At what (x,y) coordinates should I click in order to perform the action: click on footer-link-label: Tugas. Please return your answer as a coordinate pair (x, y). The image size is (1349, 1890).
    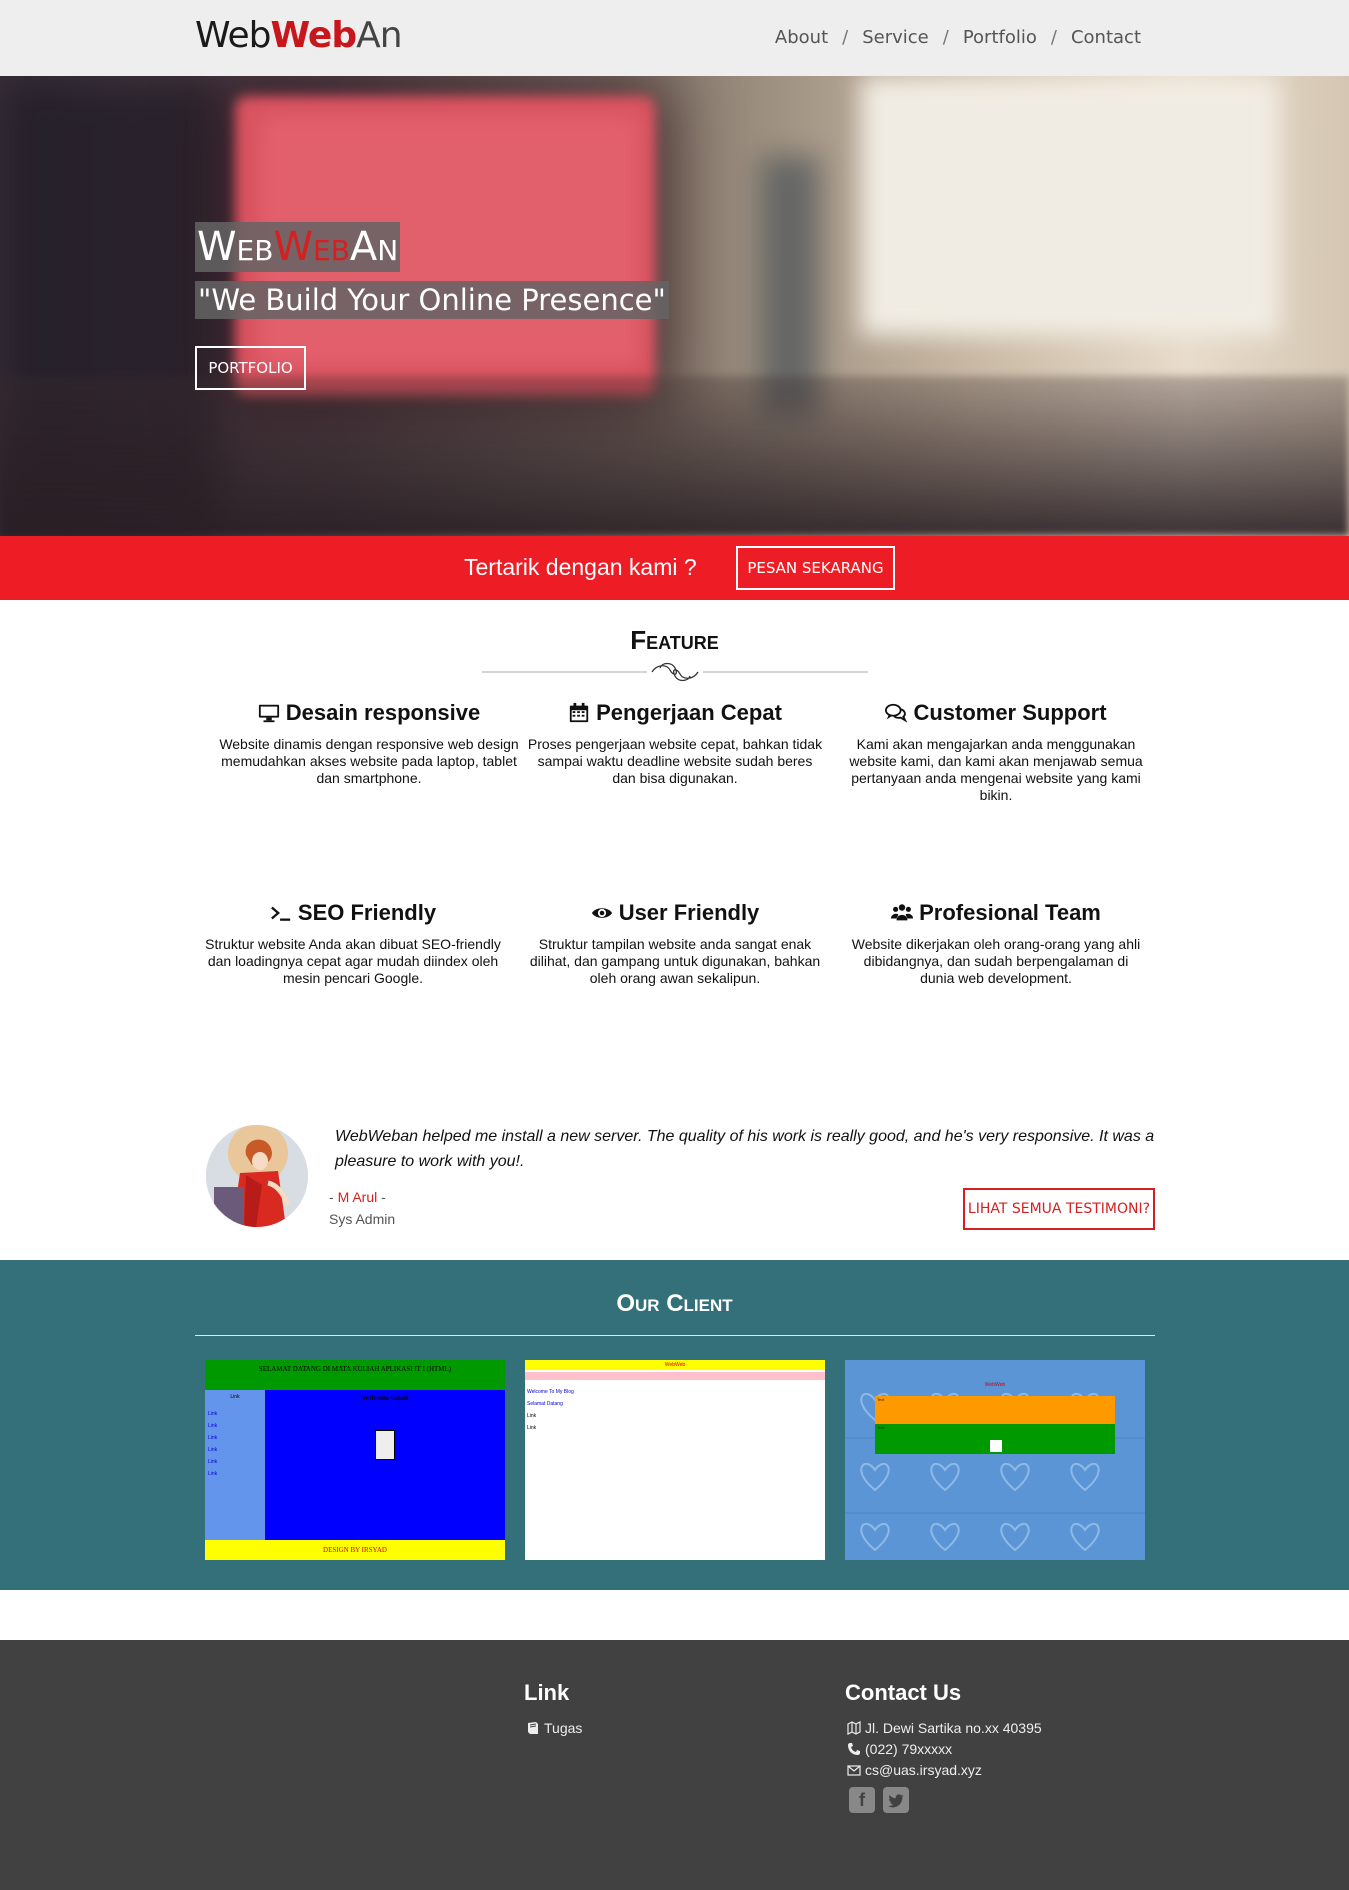
    Looking at the image, I should click on (563, 1728).